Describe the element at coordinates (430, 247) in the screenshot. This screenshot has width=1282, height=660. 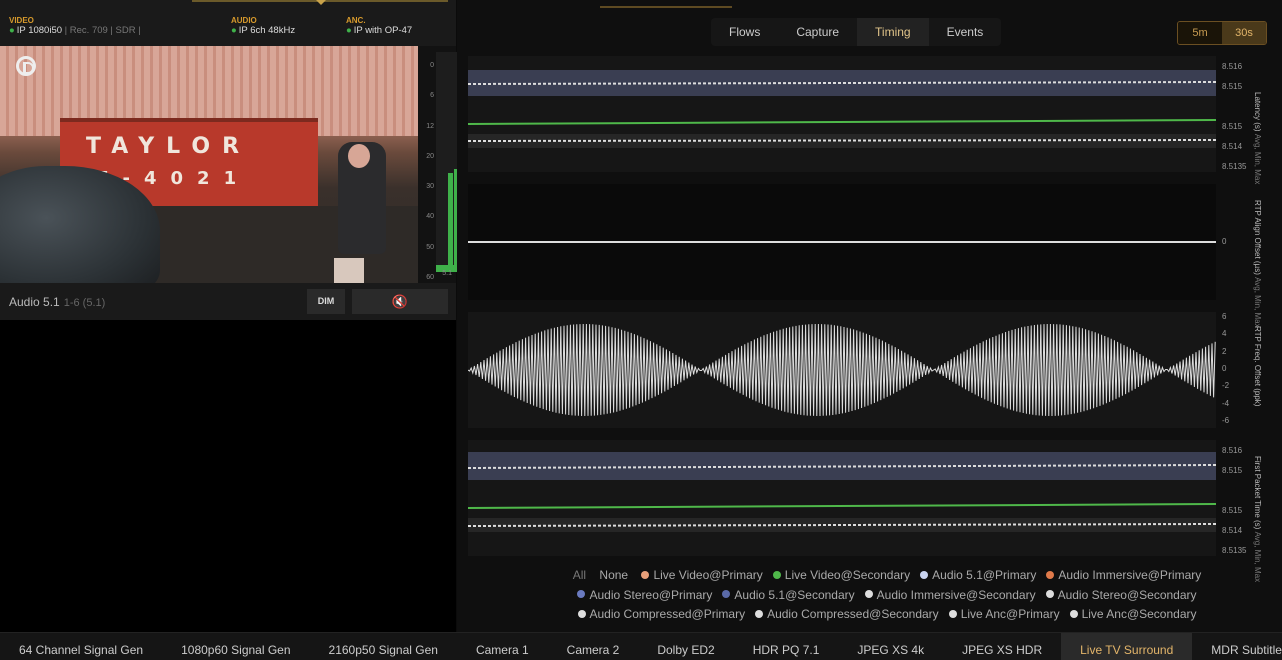
I see `meter-scale-label: 50` at that location.